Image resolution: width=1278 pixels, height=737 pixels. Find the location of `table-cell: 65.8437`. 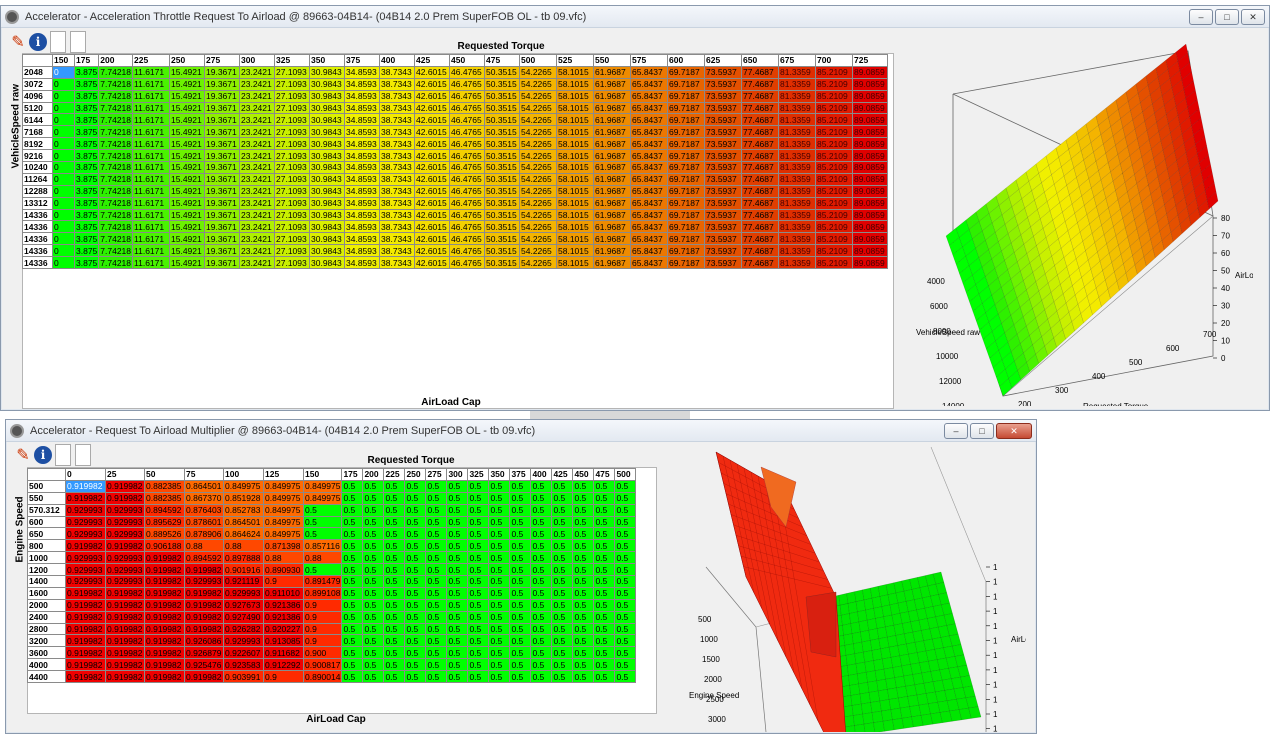

table-cell: 65.8437 is located at coordinates (649, 72).